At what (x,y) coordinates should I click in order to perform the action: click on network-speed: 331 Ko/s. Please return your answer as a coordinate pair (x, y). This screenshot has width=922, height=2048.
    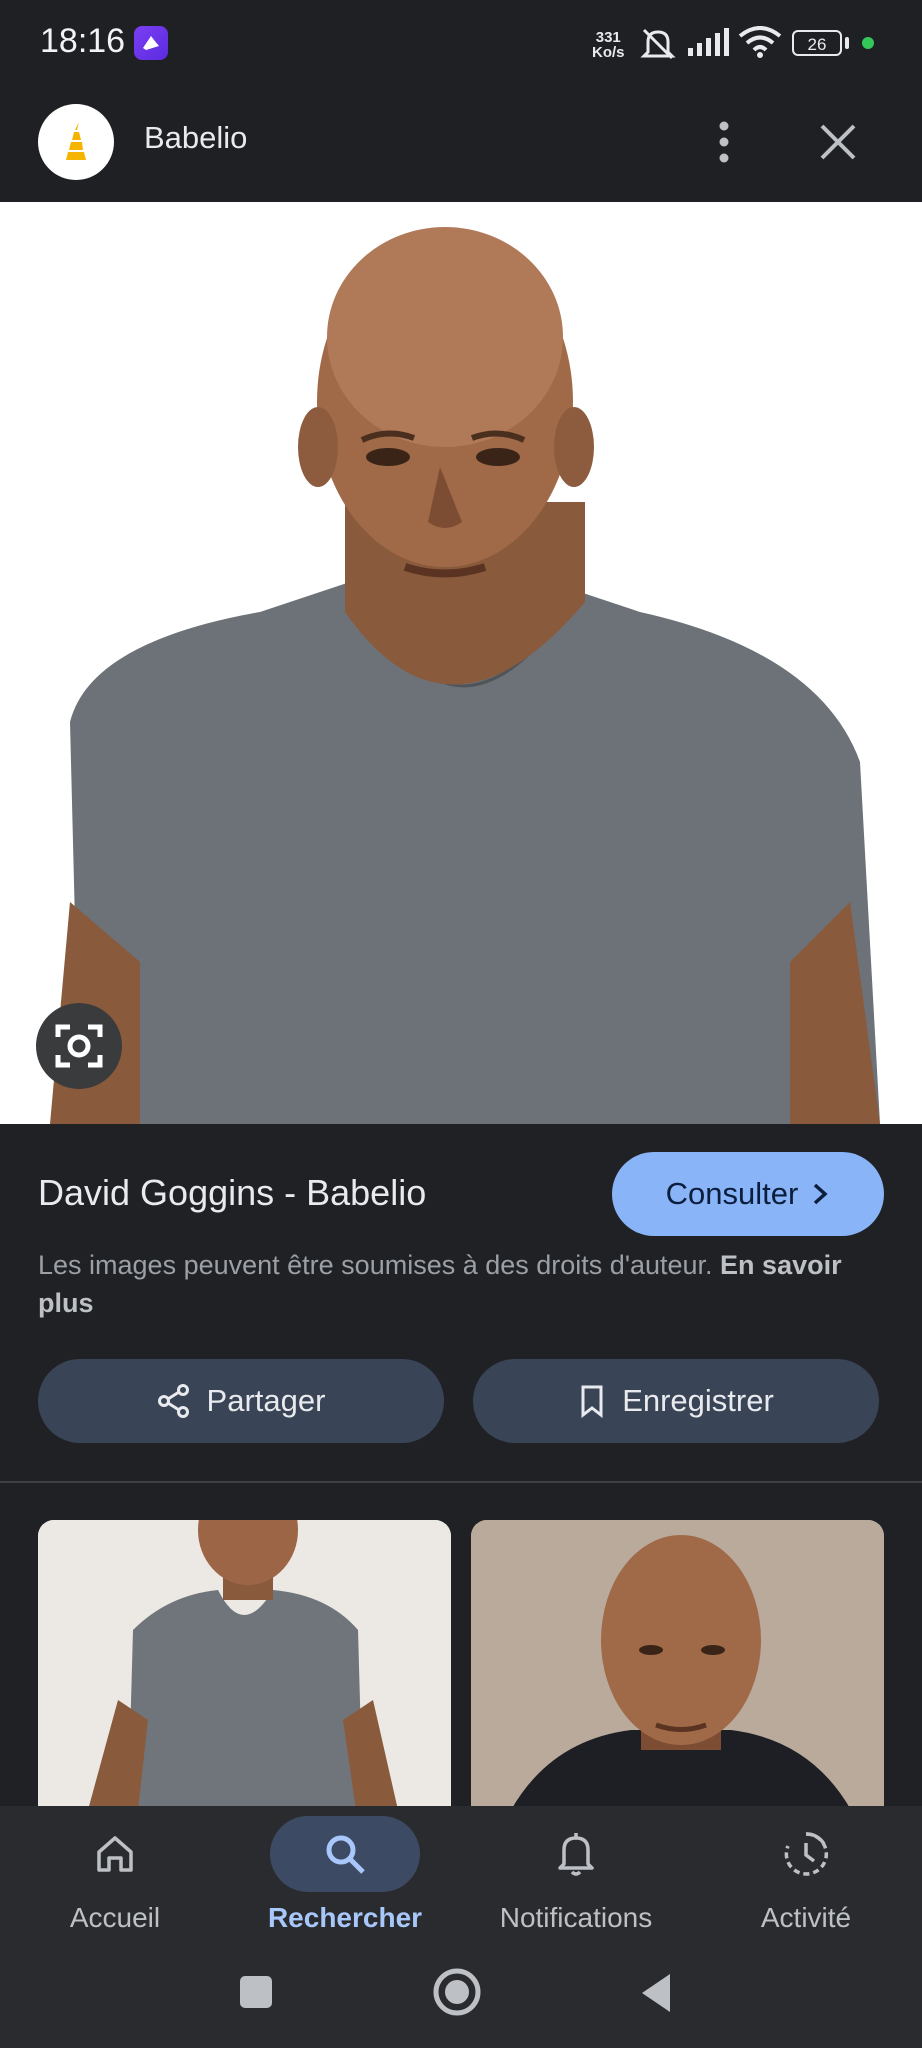
    Looking at the image, I should click on (608, 45).